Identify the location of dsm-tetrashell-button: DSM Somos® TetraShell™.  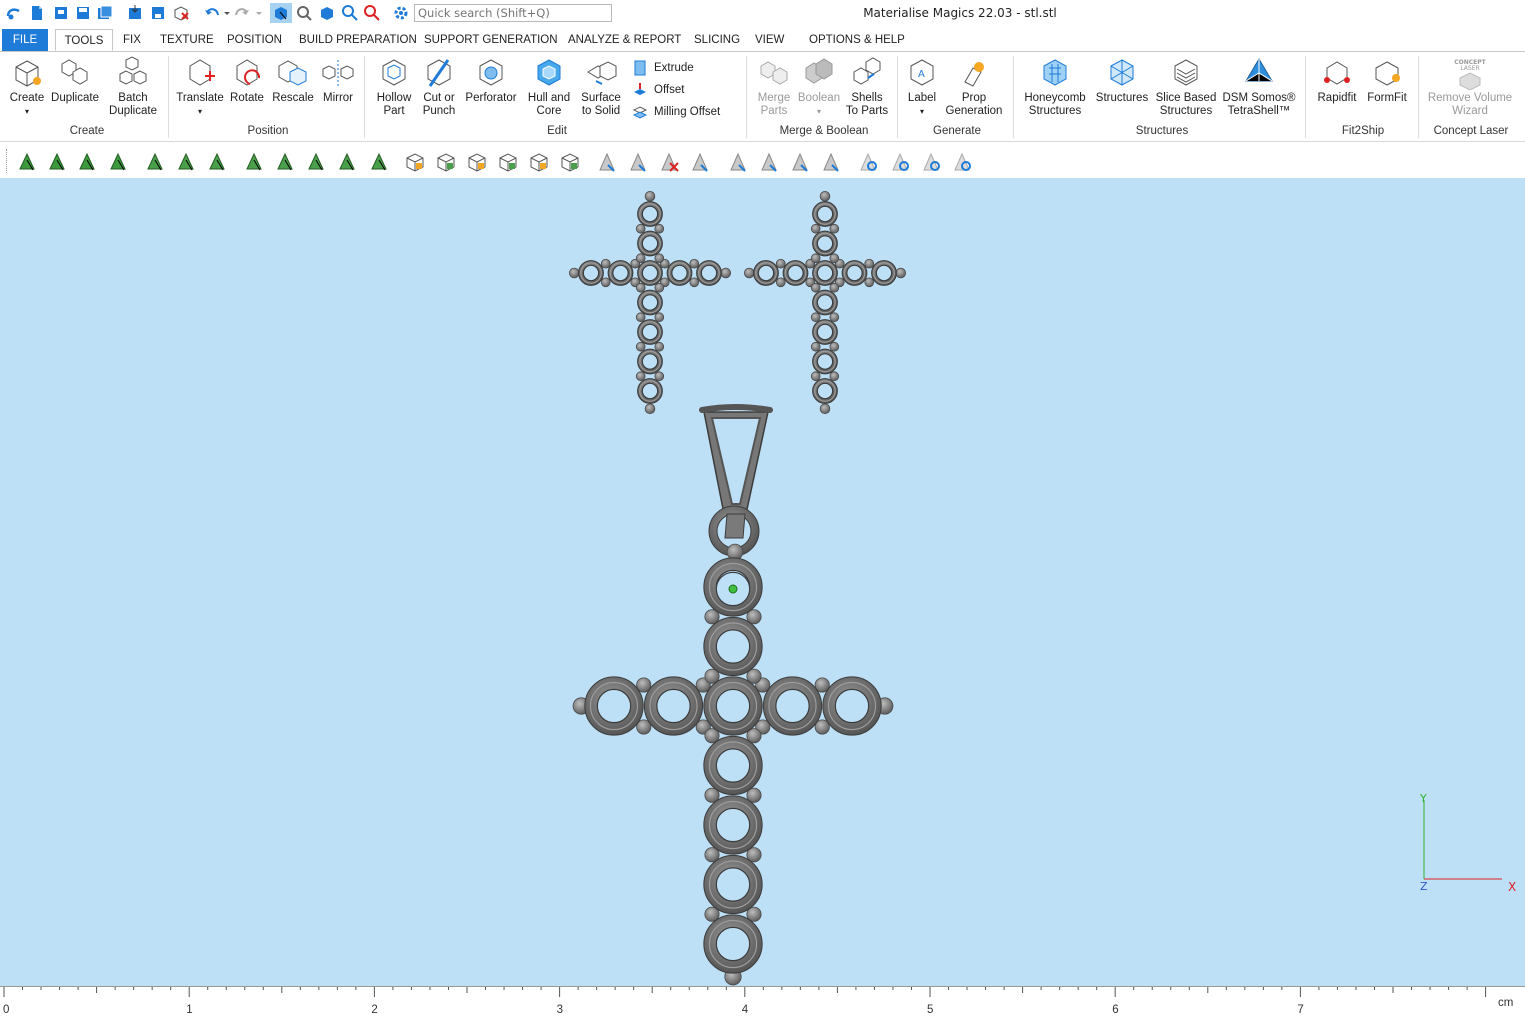
(1259, 87).